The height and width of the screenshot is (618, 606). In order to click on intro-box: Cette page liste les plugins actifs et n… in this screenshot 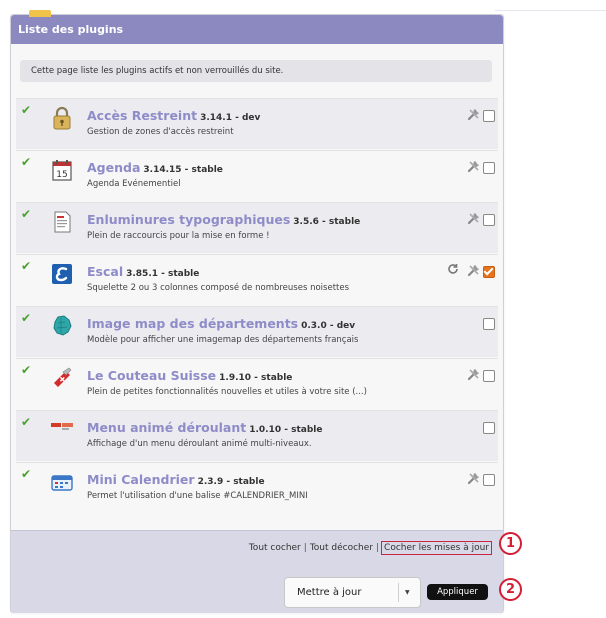, I will do `click(256, 71)`.